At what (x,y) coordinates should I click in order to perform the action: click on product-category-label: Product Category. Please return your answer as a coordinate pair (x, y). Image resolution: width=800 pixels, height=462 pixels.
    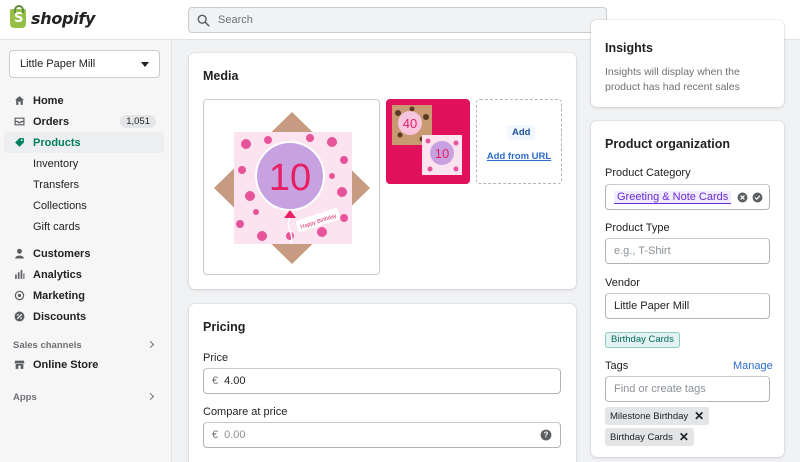
    Looking at the image, I should click on (648, 173).